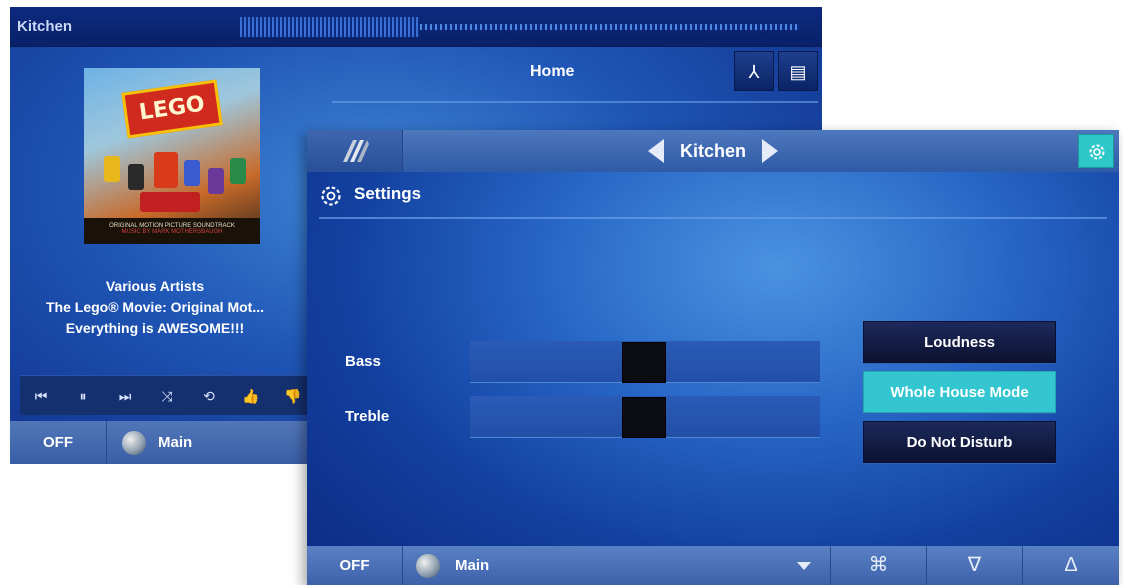  Describe the element at coordinates (41, 396) in the screenshot. I see `previous-icon: ⏮` at that location.